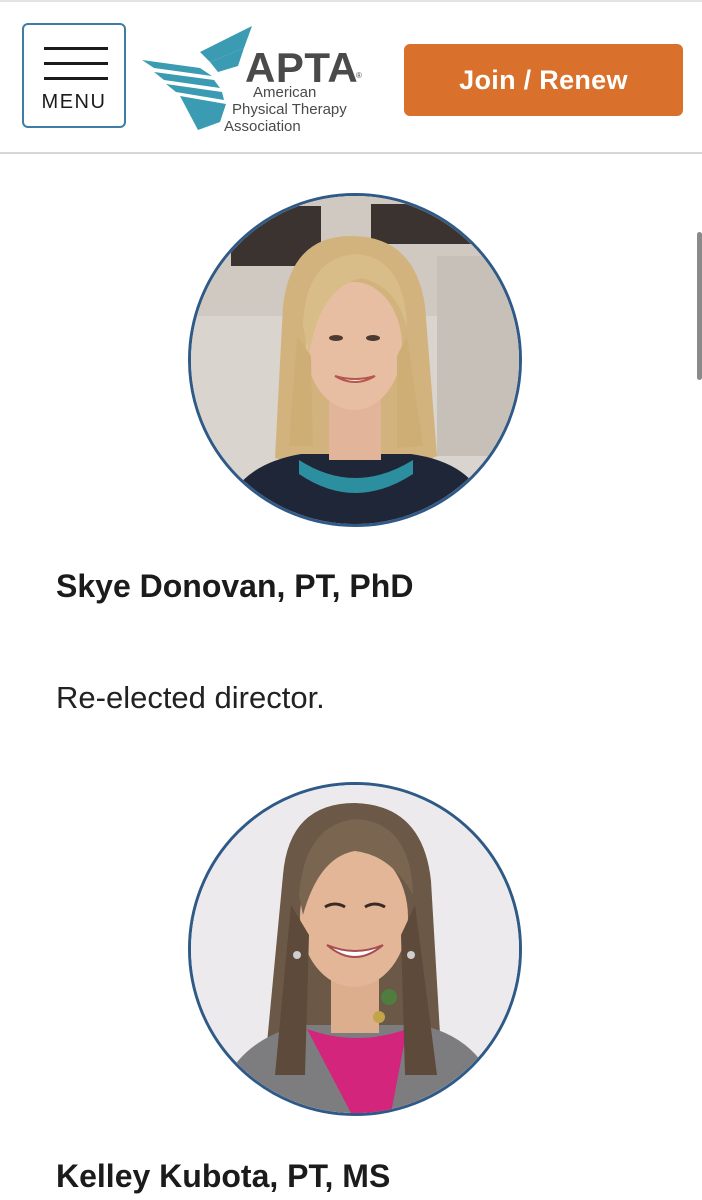  Describe the element at coordinates (285, 92) in the screenshot. I see `logo-line-1: American` at that location.